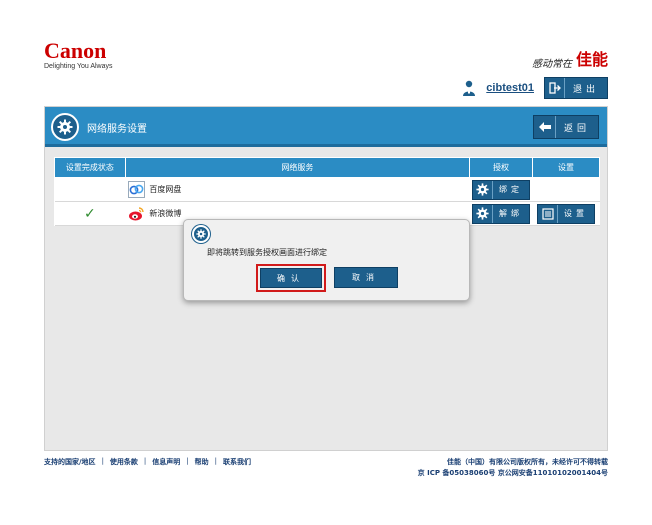 The image size is (652, 525). What do you see at coordinates (366, 277) in the screenshot?
I see `cancel-button: 取消` at bounding box center [366, 277].